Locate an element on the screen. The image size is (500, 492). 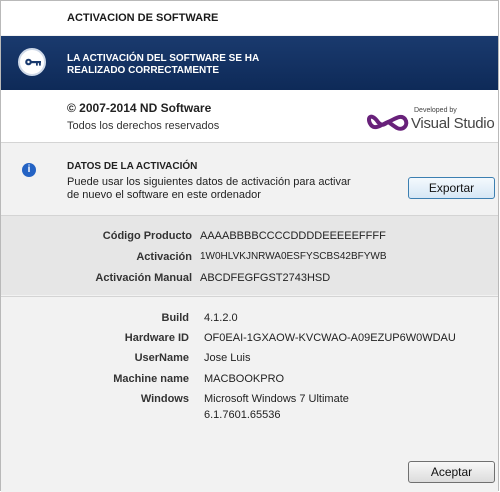
username-label: UserName is located at coordinates (161, 358).